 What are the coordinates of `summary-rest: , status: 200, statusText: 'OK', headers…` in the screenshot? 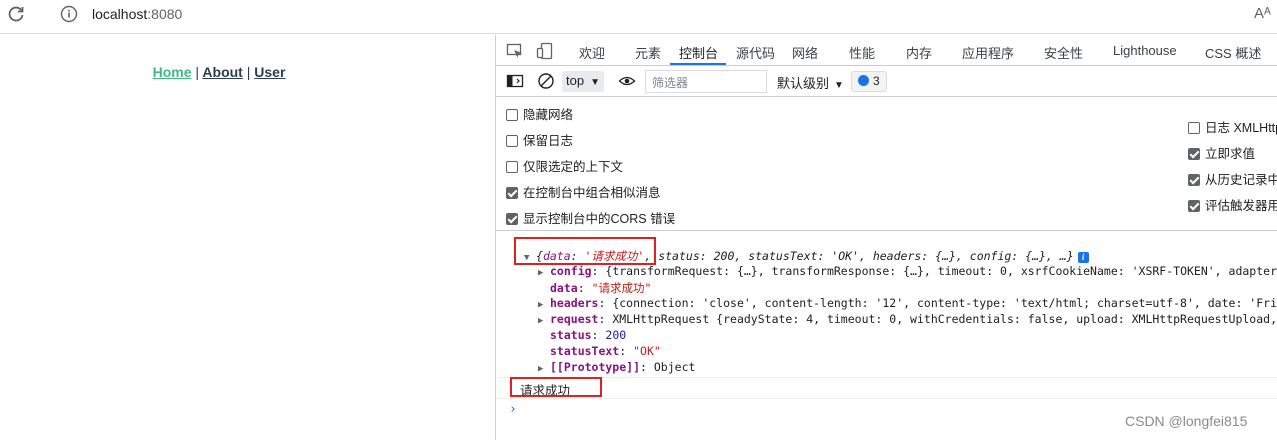 It's located at (859, 256).